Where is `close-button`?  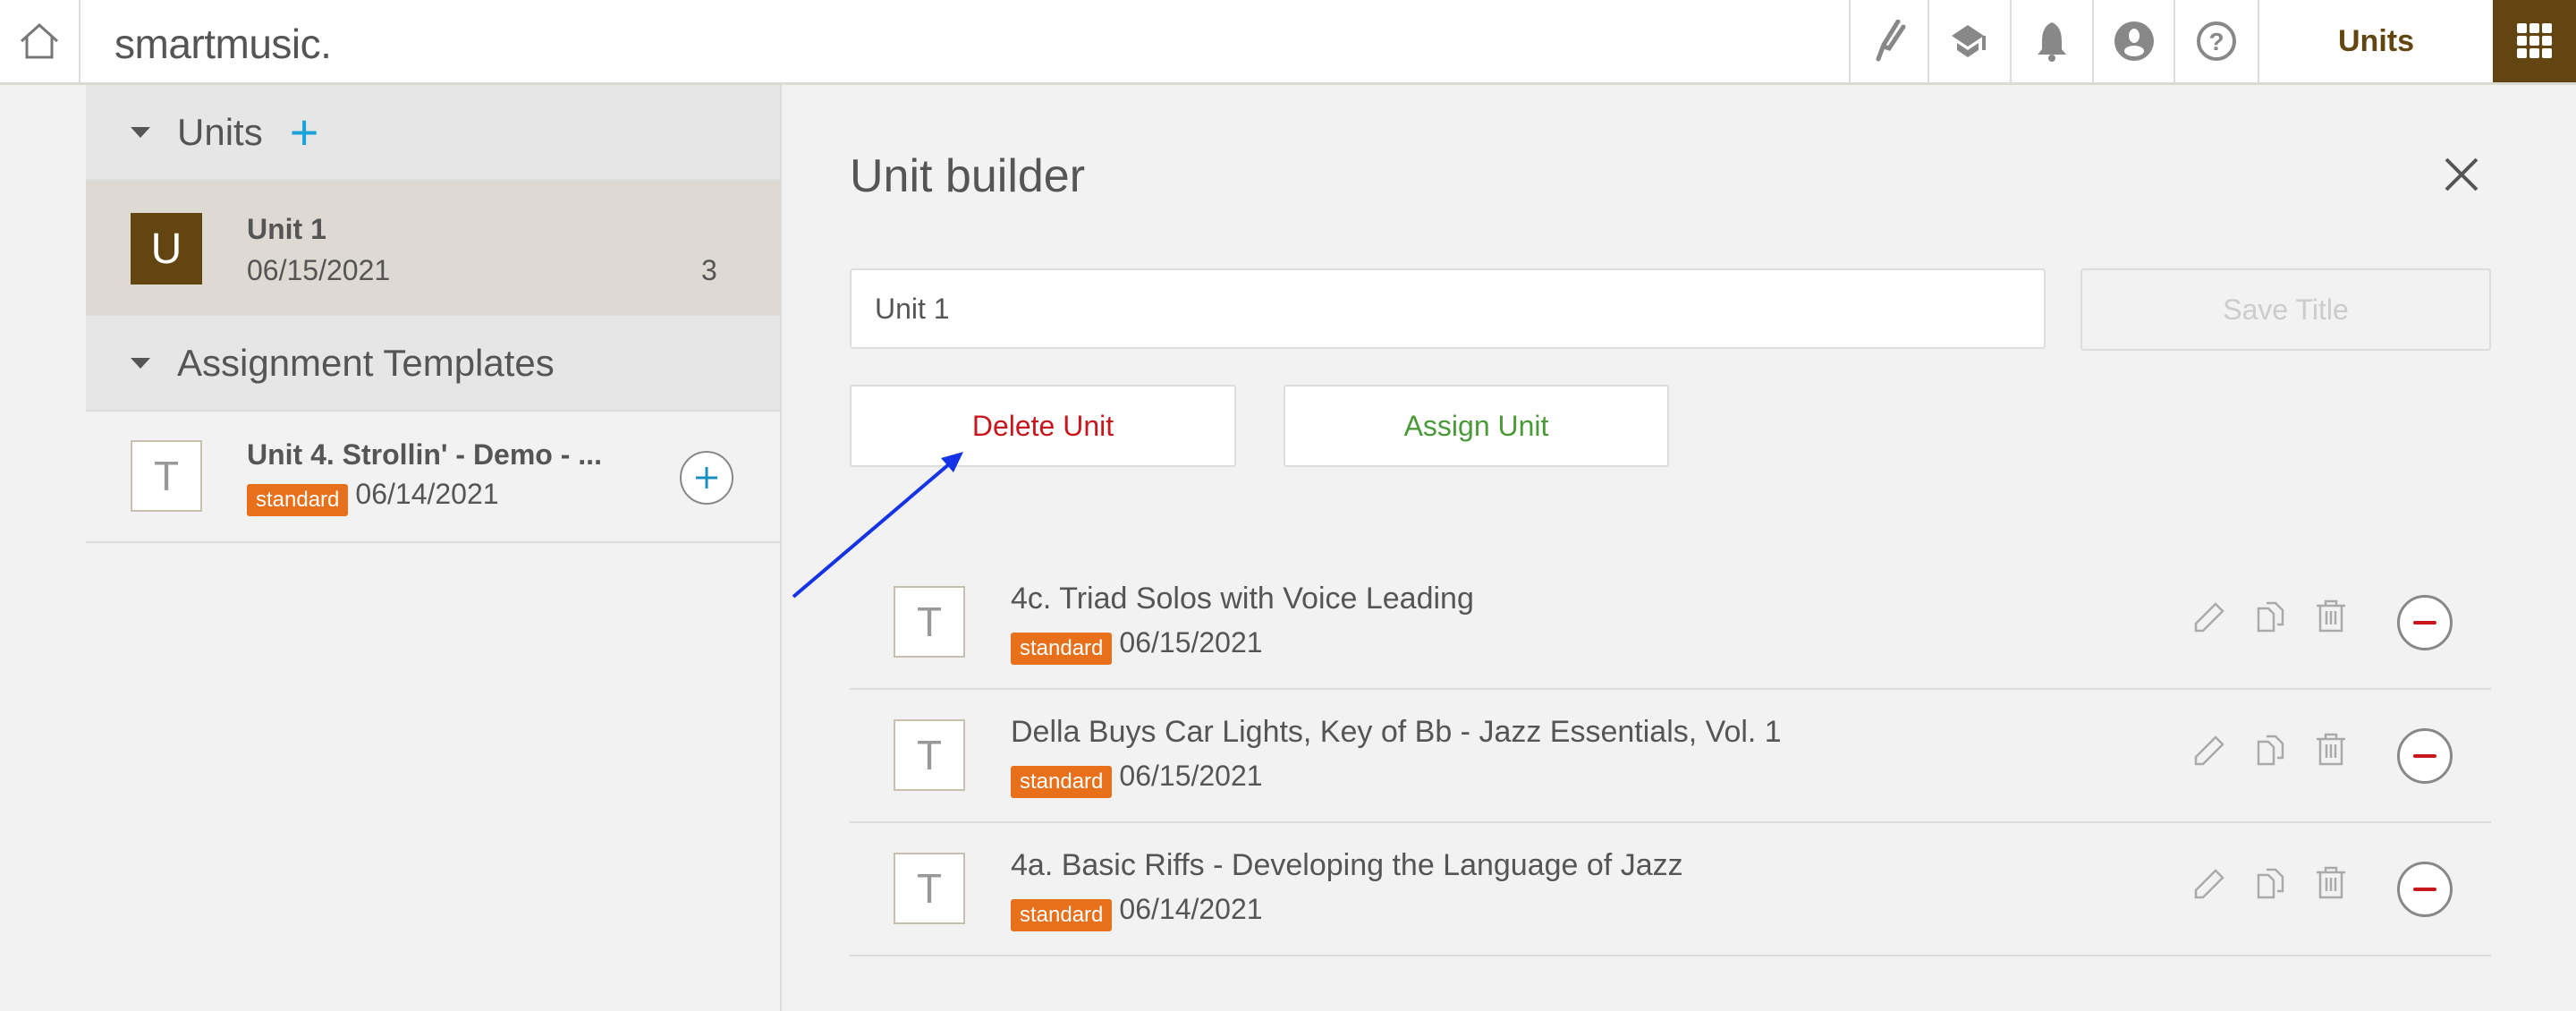 close-button is located at coordinates (2461, 177).